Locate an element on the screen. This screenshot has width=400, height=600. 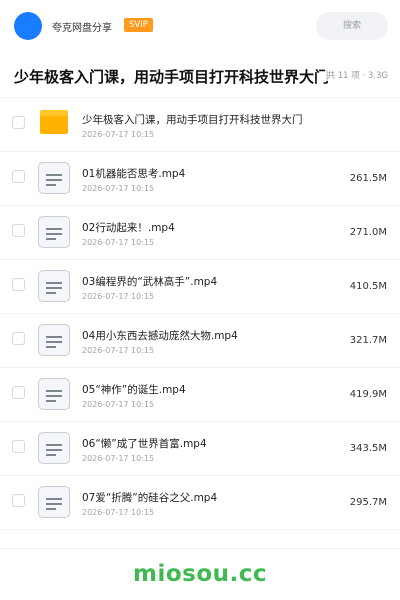
list-item: 05“神作”的诞生.mp4 2026-07-17 10:15 419.9M is located at coordinates (200, 395).